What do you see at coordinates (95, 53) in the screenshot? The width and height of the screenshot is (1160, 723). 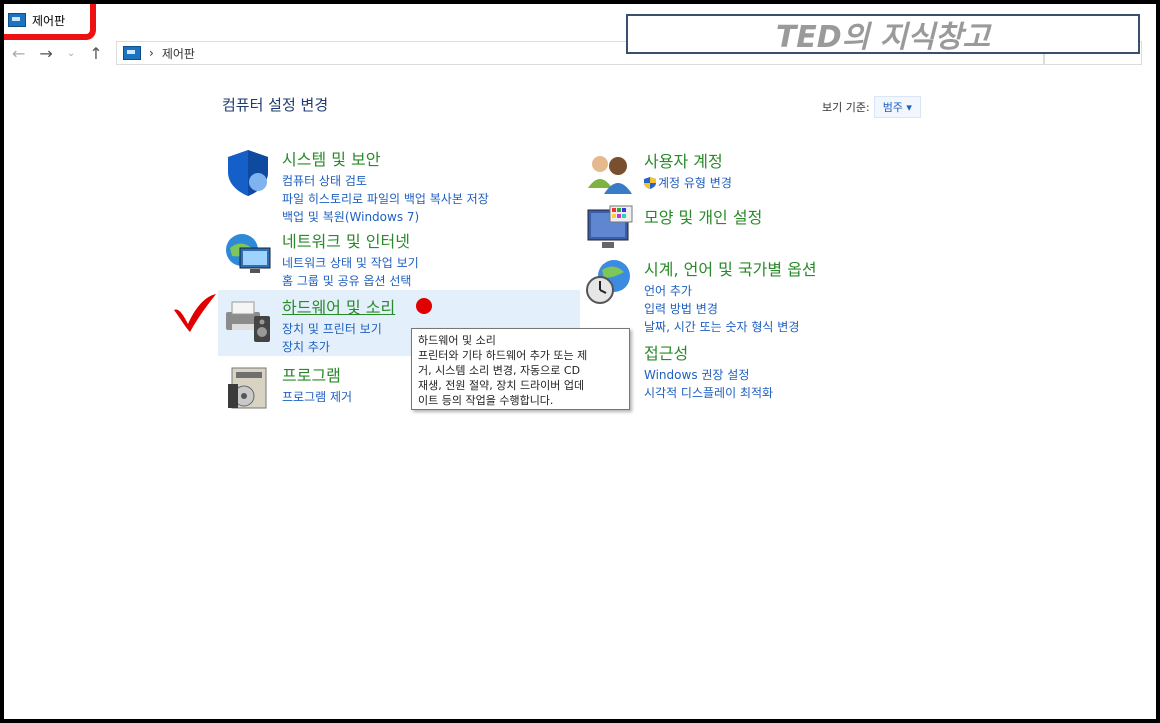 I see `up-arrow-icon: ↑` at bounding box center [95, 53].